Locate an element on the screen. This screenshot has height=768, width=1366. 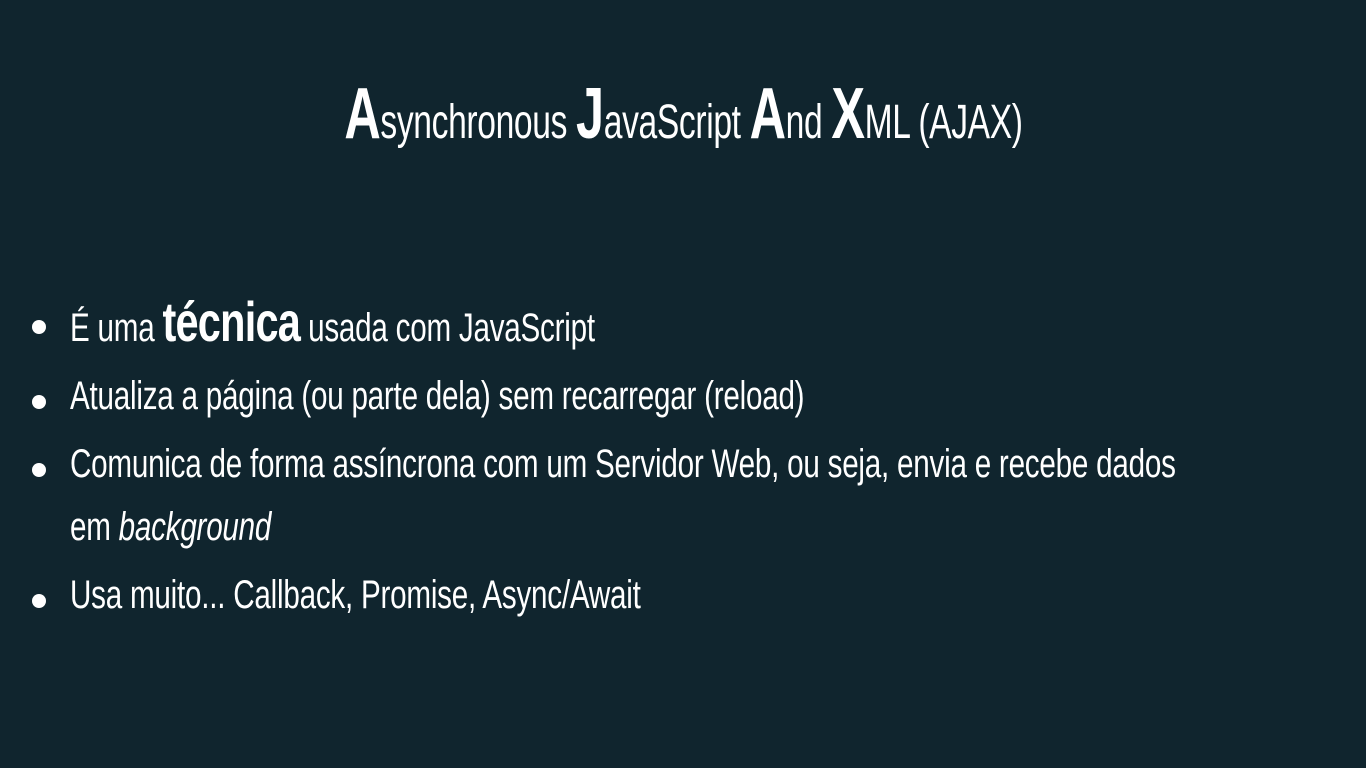
slide-title-text: Asynchronous JavaScript And XML (AJAX) is located at coordinates (683, 114).